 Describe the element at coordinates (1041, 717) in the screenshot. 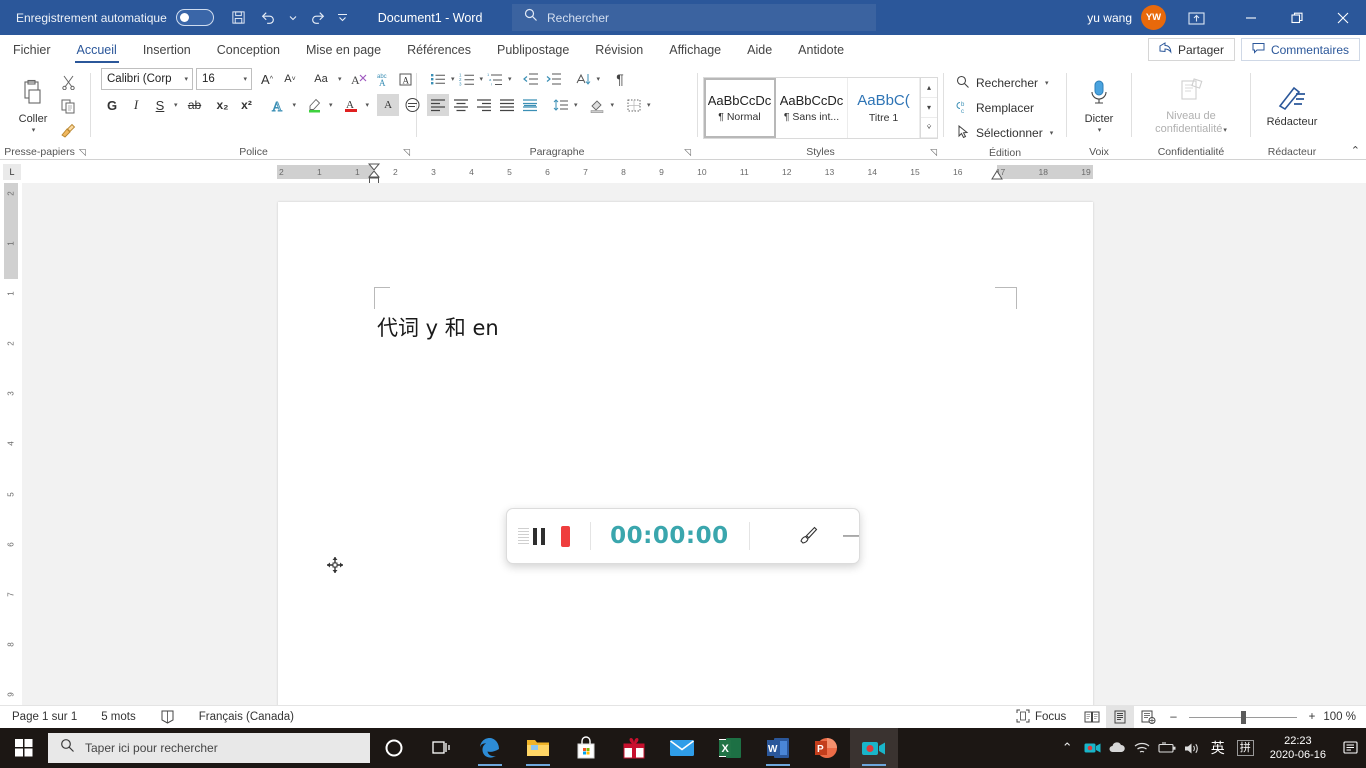

I see `focus-mode-button: Focus` at that location.